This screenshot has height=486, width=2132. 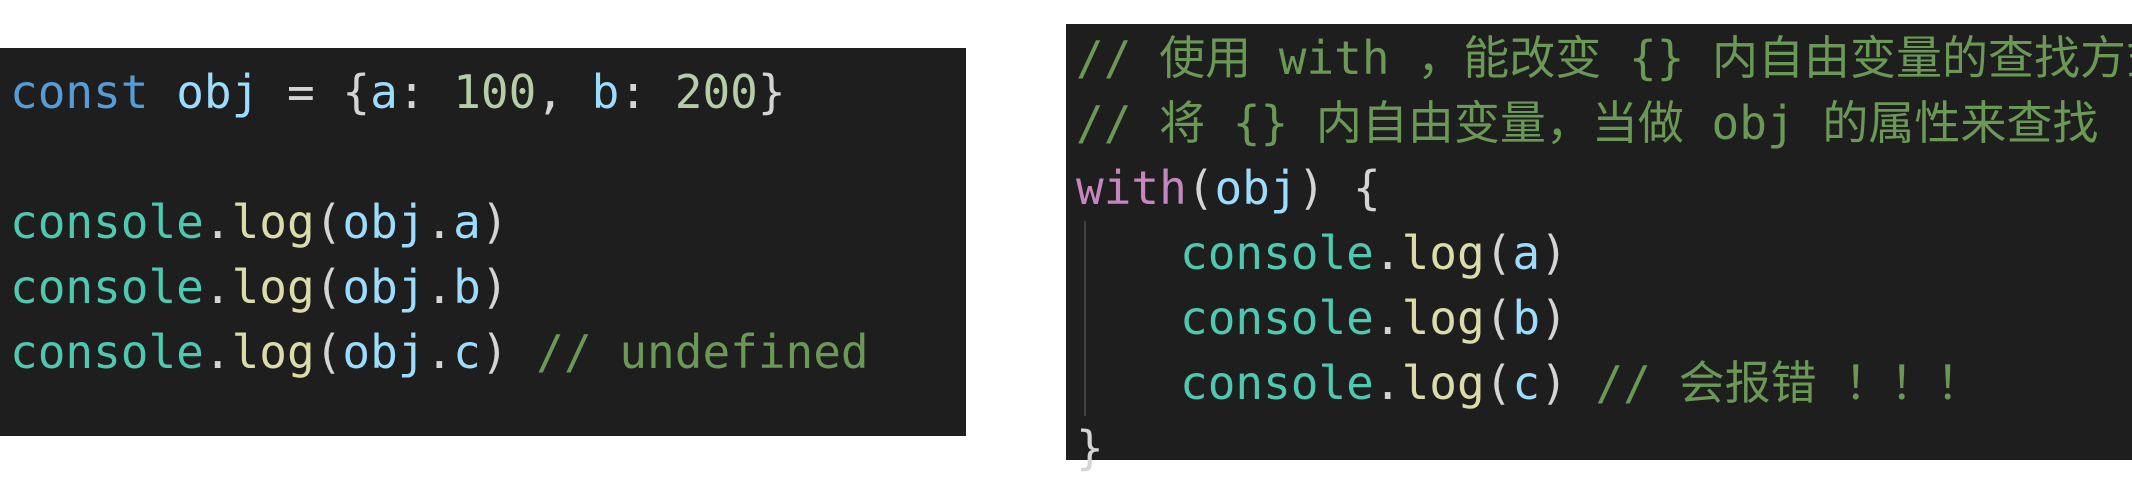 I want to click on code-line-const-obj: const obj = {a: 100, b: 200}, so click(x=398, y=92).